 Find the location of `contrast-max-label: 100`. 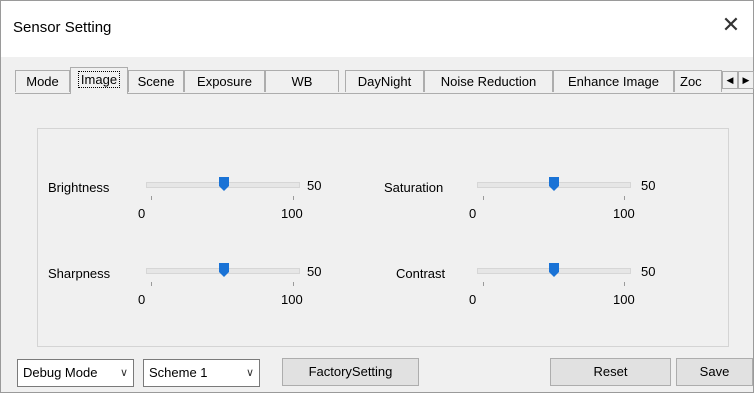

contrast-max-label: 100 is located at coordinates (624, 299).